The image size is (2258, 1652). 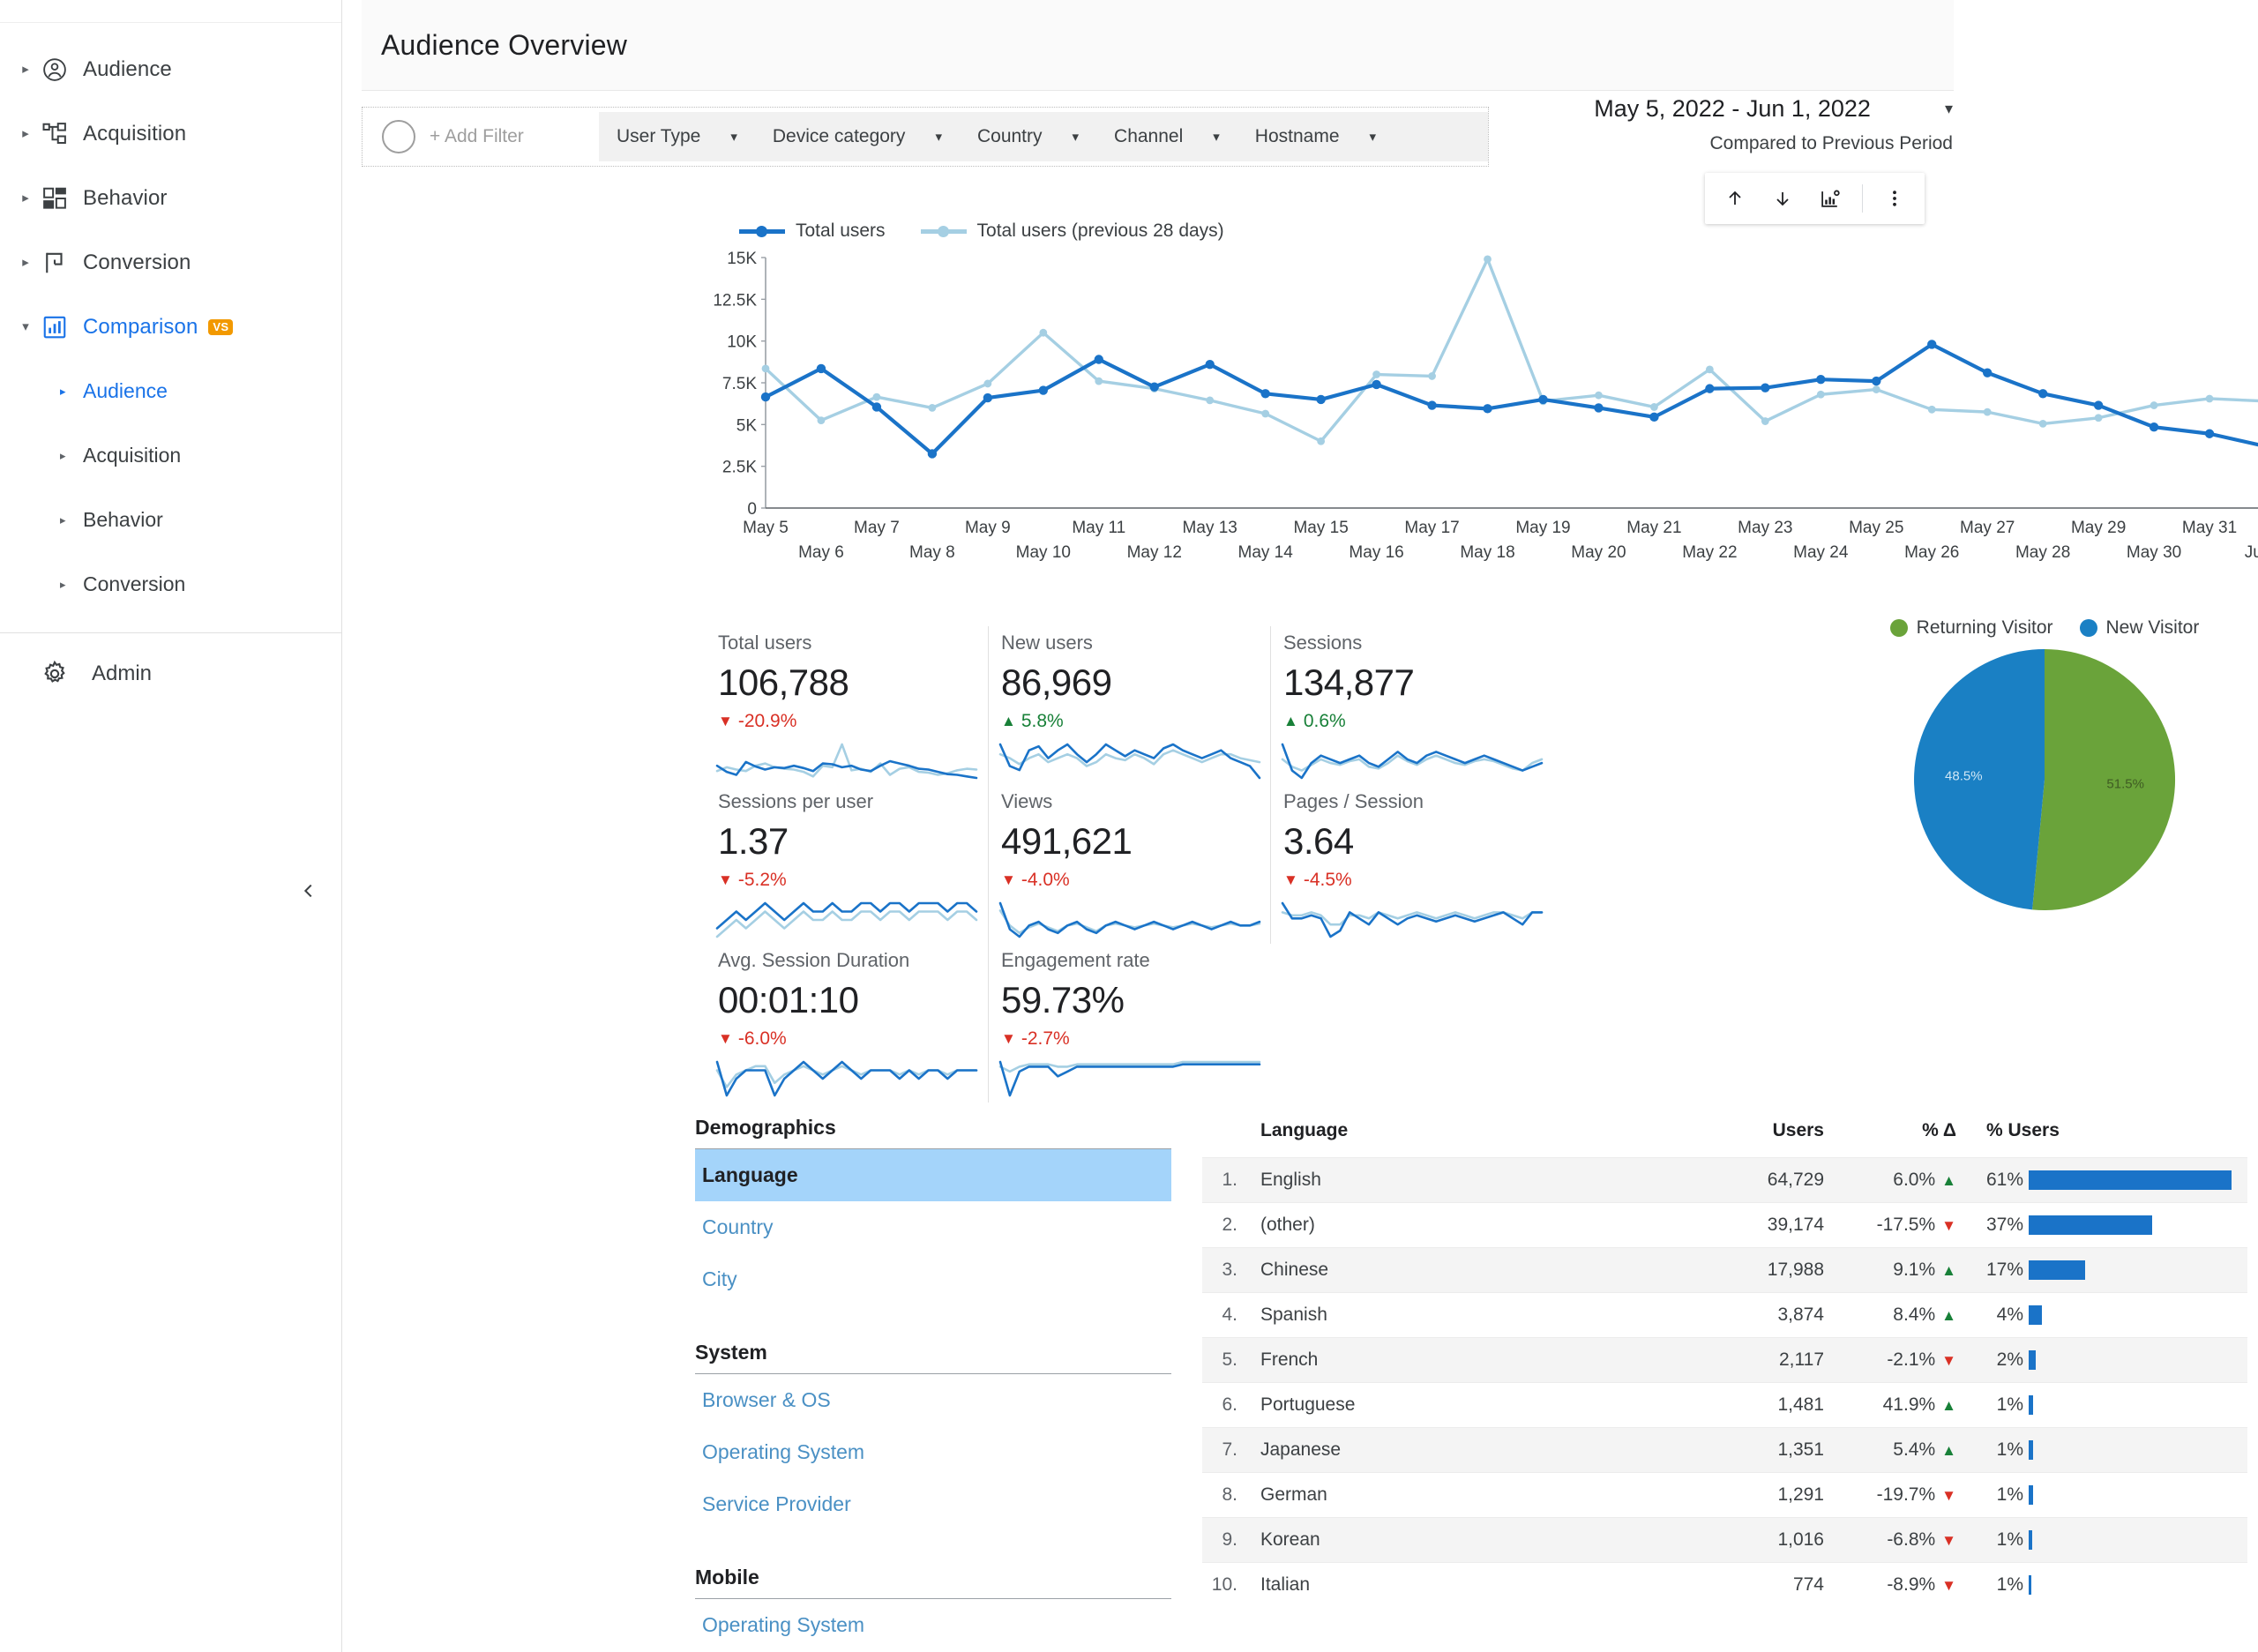 What do you see at coordinates (1599, 552) in the screenshot?
I see `svg-text: May 20` at bounding box center [1599, 552].